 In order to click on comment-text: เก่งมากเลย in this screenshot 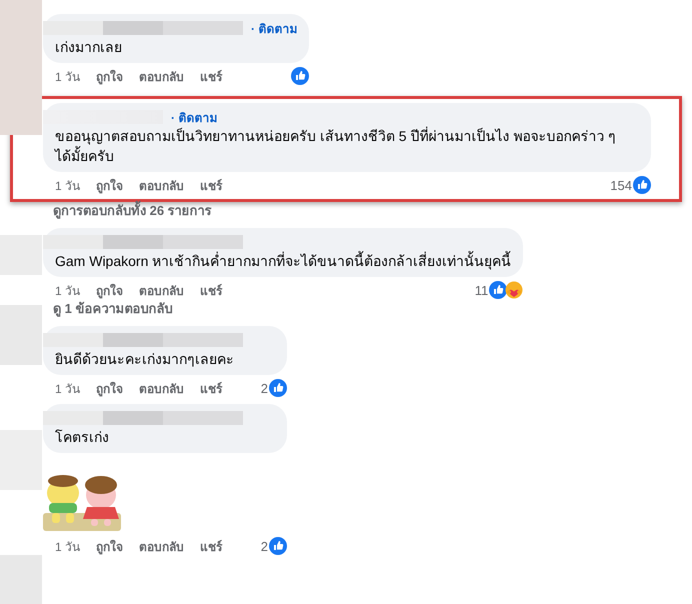, I will do `click(89, 47)`.